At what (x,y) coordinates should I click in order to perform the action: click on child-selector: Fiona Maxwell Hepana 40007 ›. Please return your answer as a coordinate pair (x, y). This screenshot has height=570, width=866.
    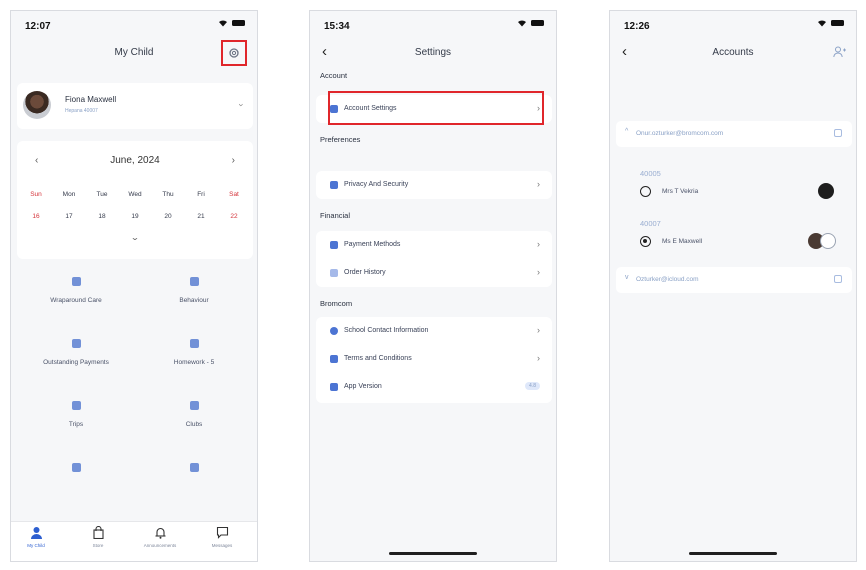
    Looking at the image, I should click on (135, 106).